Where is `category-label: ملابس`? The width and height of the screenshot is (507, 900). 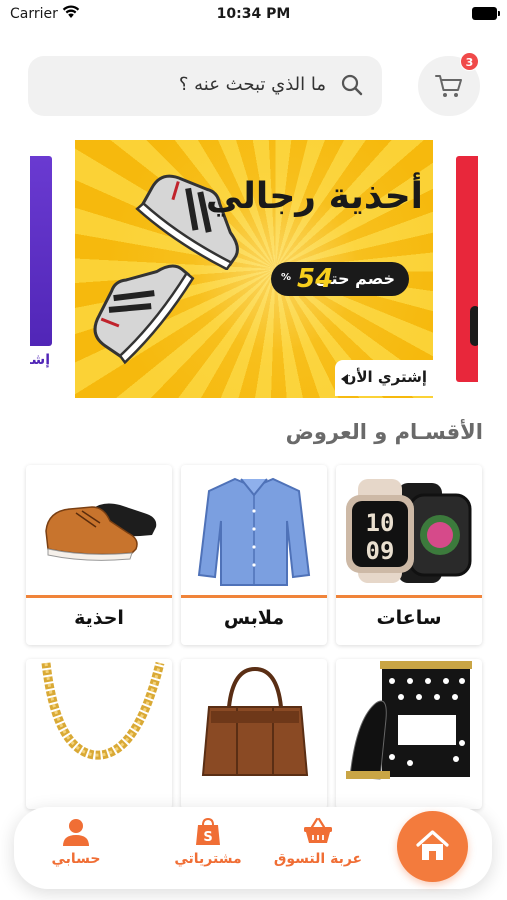
category-label: ملابس is located at coordinates (254, 618).